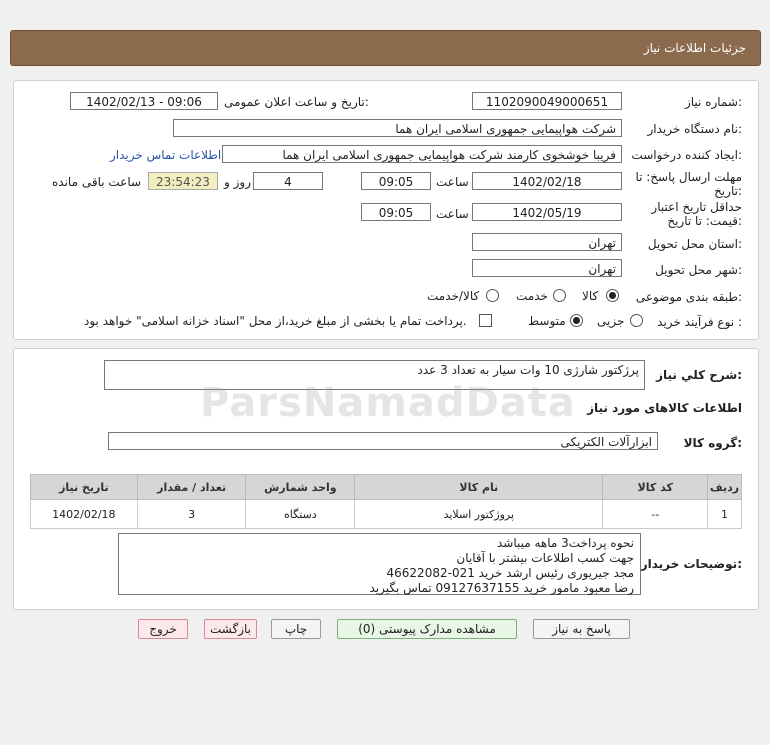  Describe the element at coordinates (611, 321) in the screenshot. I see `process-option-minor: جزیی` at that location.